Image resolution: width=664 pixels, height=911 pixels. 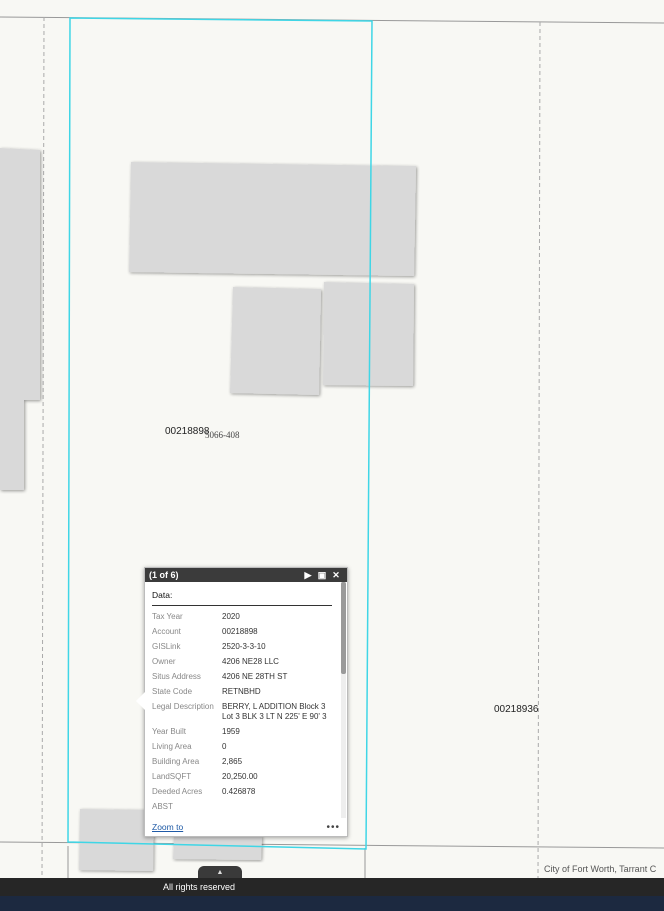 I want to click on parcel-boundary-left, so click(x=43, y=447).